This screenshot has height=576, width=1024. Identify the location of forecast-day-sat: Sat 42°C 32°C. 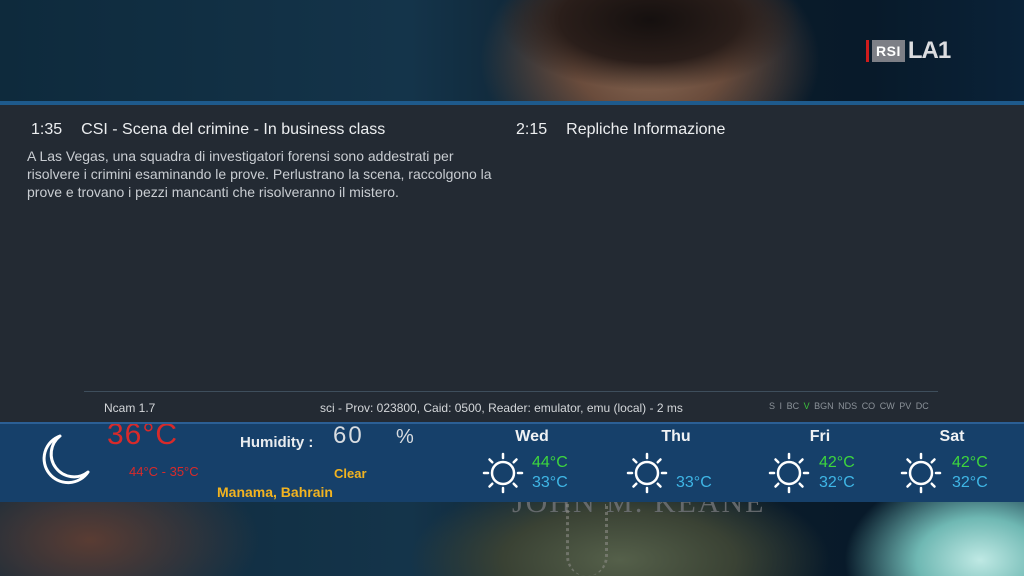
(952, 464).